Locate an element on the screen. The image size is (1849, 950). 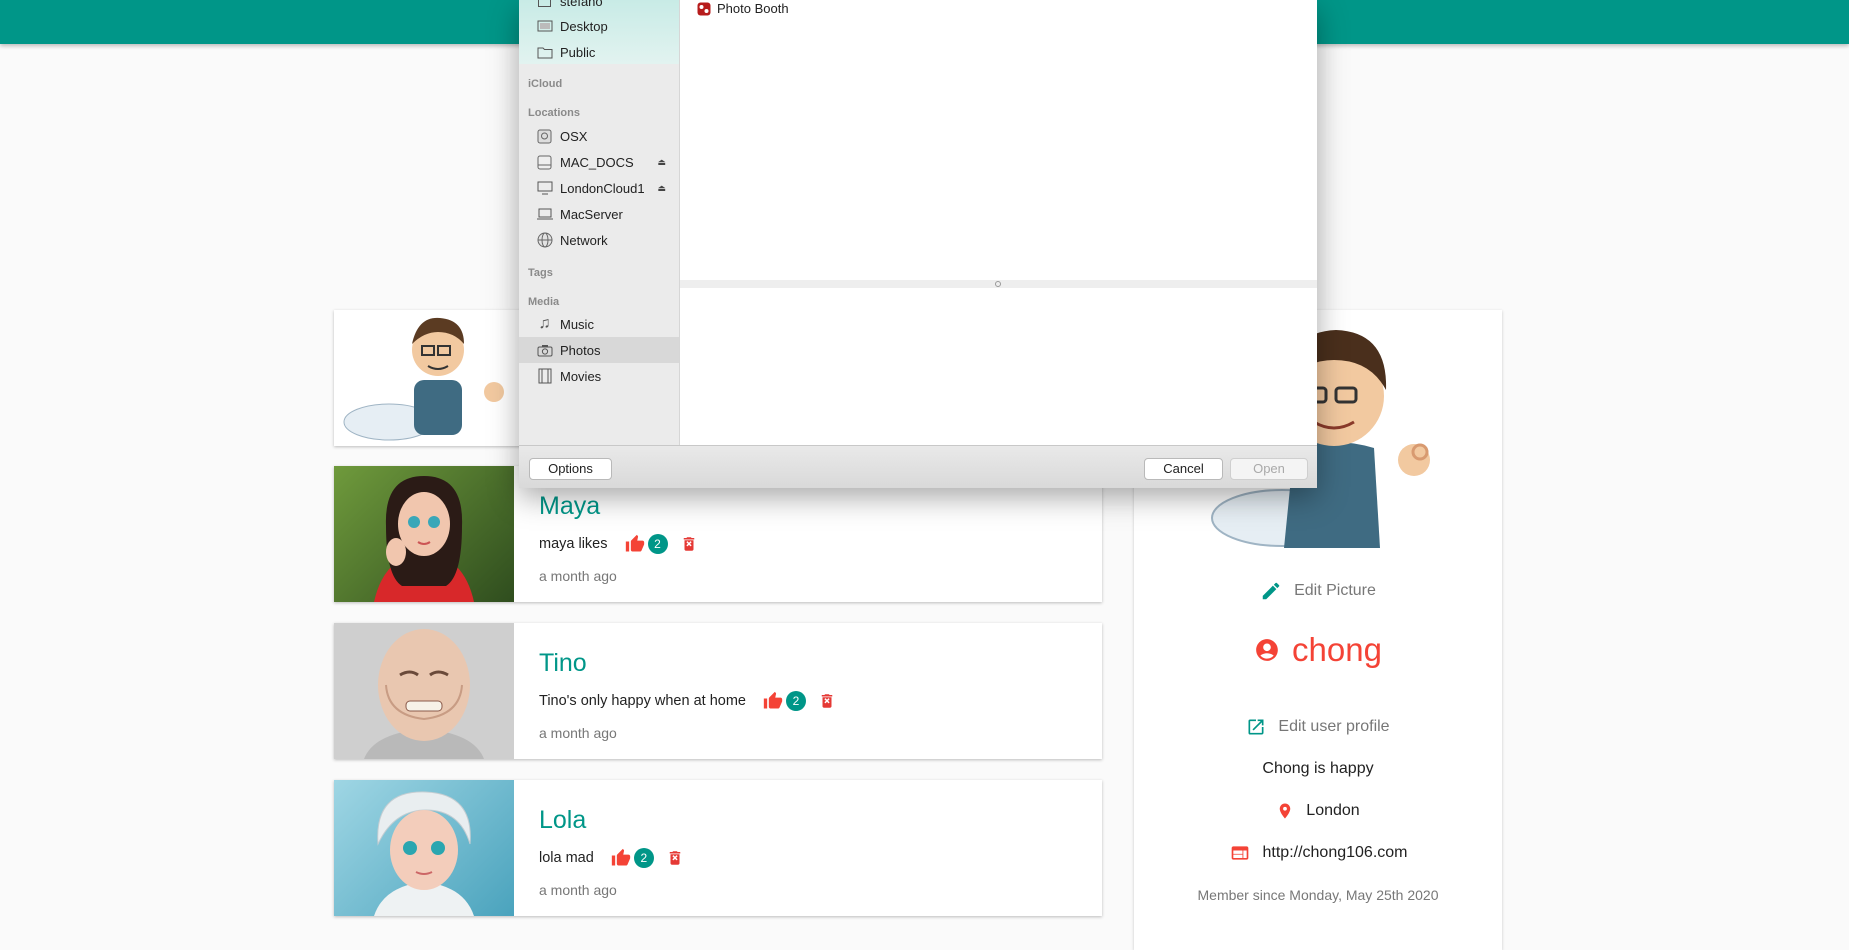
preview-pane is located at coordinates (998, 366).